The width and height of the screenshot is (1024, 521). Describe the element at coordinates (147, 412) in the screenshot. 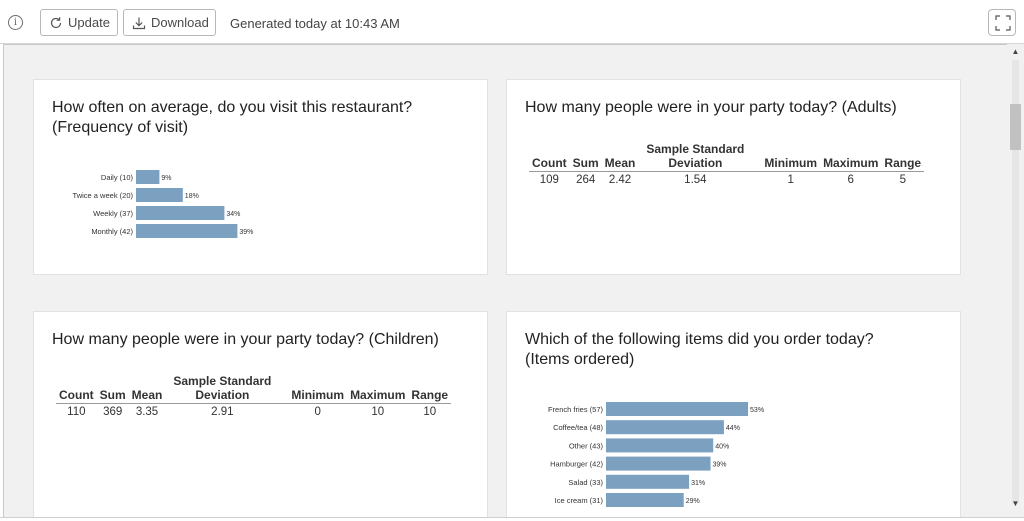

I see `cell-mean: 3.35` at that location.